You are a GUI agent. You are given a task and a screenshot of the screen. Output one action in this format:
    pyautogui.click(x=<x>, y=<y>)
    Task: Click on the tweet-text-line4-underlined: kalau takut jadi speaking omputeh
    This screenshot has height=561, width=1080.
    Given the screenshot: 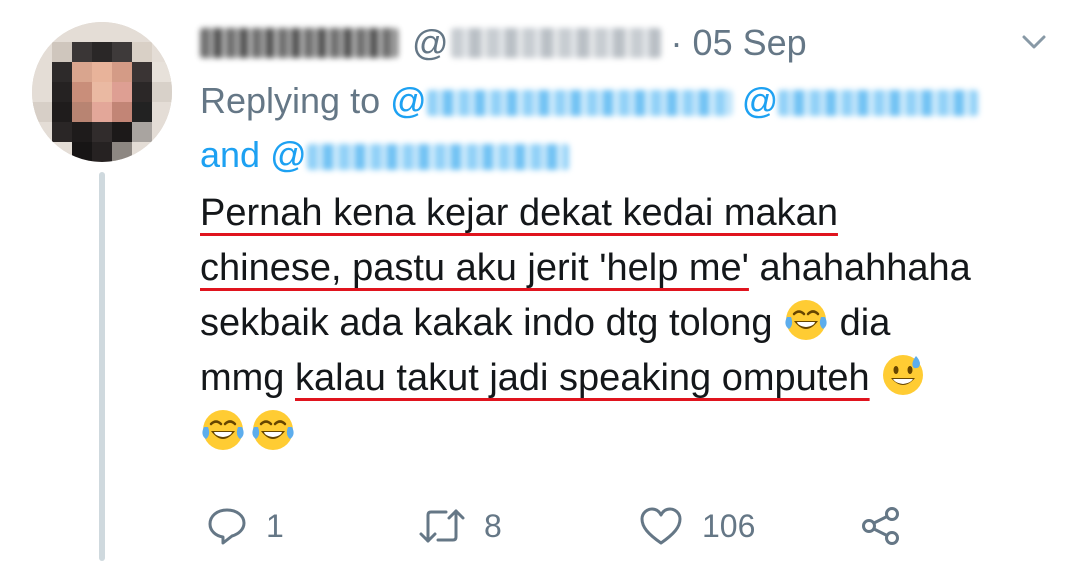 What is the action you would take?
    pyautogui.click(x=582, y=378)
    